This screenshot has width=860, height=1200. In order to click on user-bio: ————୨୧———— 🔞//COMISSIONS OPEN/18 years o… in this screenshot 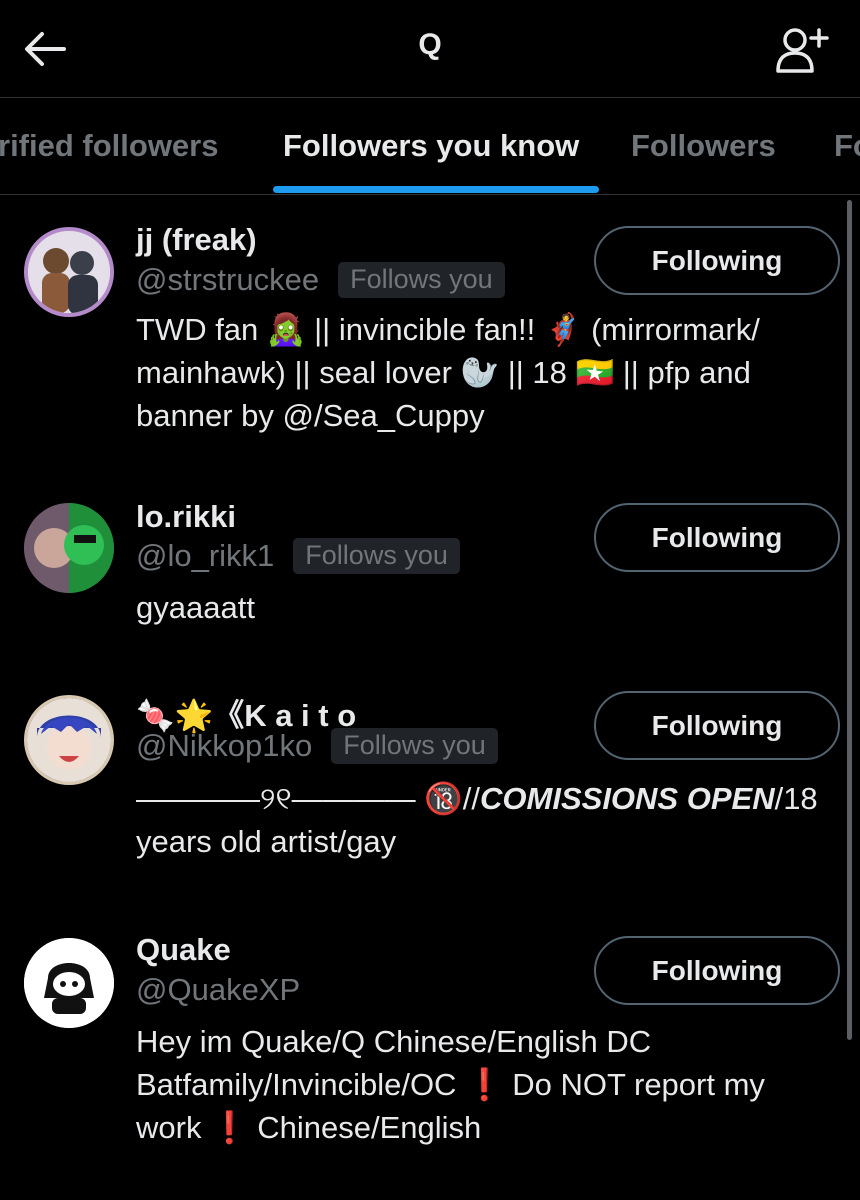, I will do `click(486, 820)`.